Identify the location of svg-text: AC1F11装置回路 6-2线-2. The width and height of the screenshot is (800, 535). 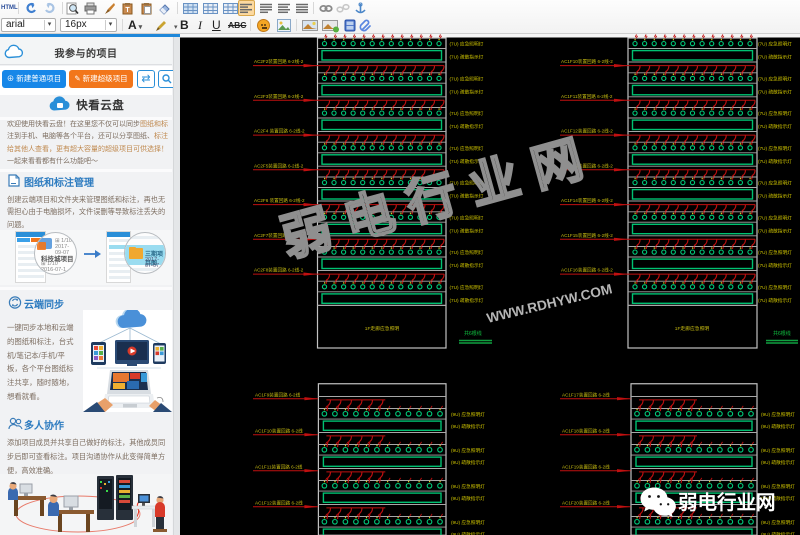
(587, 96).